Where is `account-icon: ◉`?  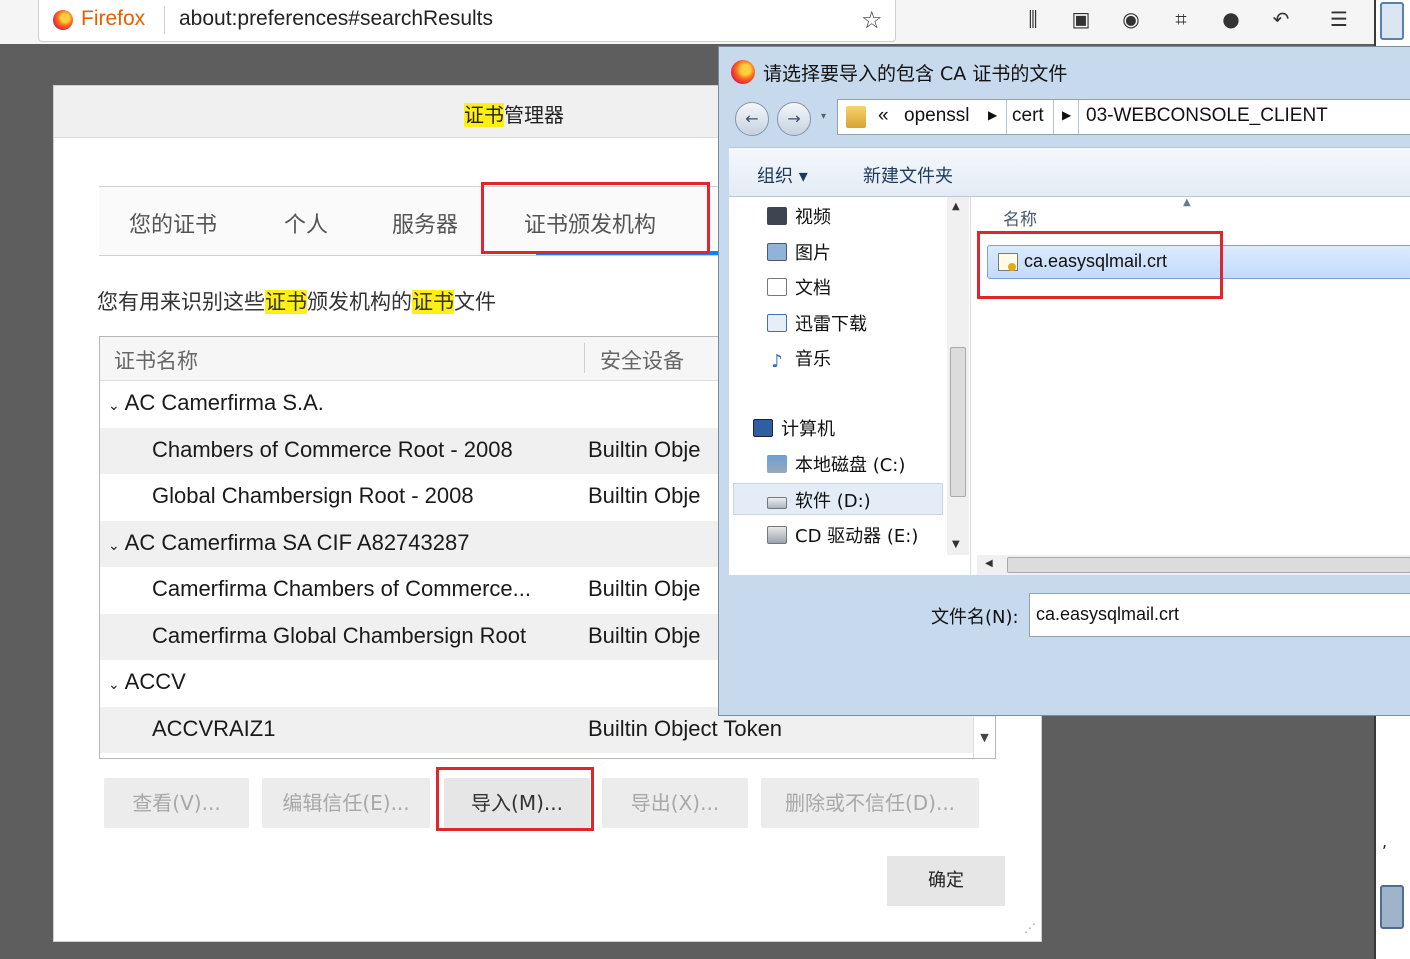
account-icon: ◉ is located at coordinates (1131, 19).